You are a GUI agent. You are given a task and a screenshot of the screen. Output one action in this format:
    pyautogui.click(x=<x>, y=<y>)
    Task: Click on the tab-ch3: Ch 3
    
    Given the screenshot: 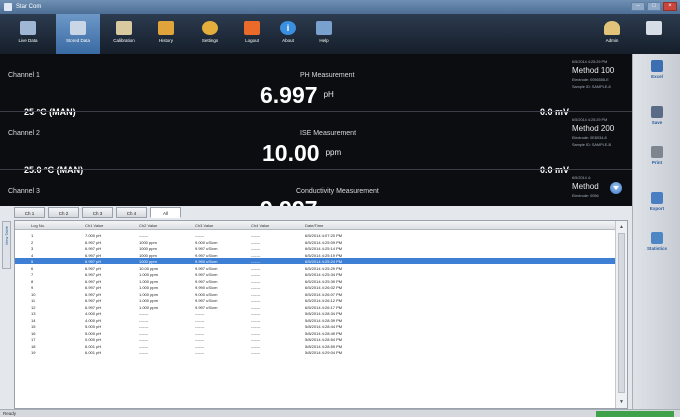 What is the action you would take?
    pyautogui.click(x=97, y=212)
    